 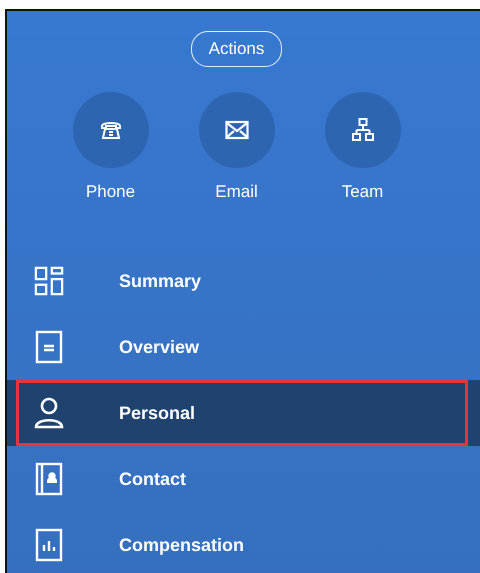 I want to click on menu-item: Summary, so click(x=243, y=281).